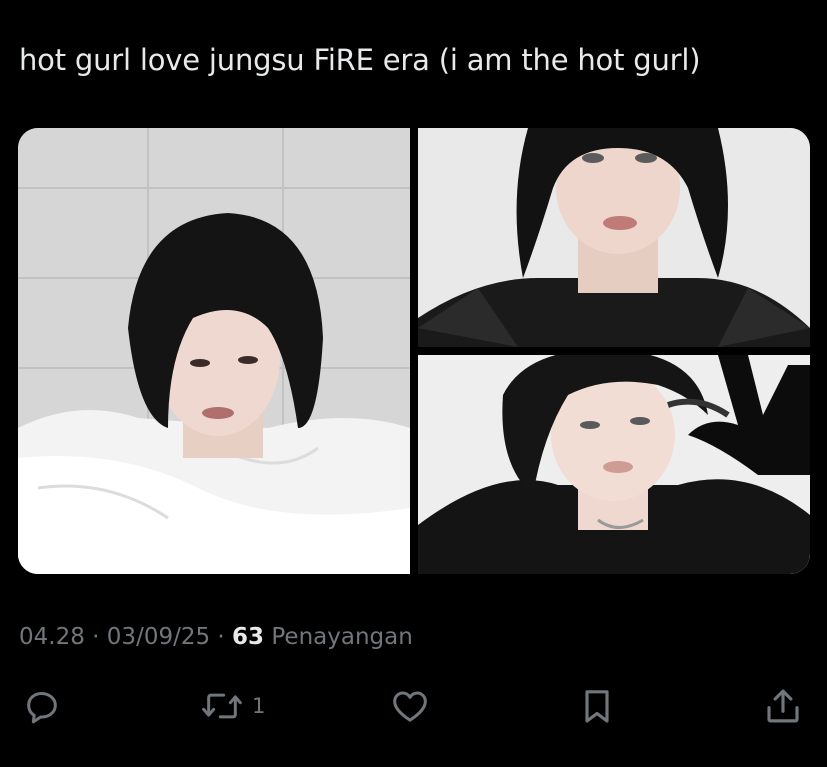 Image resolution: width=827 pixels, height=767 pixels. What do you see at coordinates (248, 637) in the screenshot?
I see `views-count: 63` at bounding box center [248, 637].